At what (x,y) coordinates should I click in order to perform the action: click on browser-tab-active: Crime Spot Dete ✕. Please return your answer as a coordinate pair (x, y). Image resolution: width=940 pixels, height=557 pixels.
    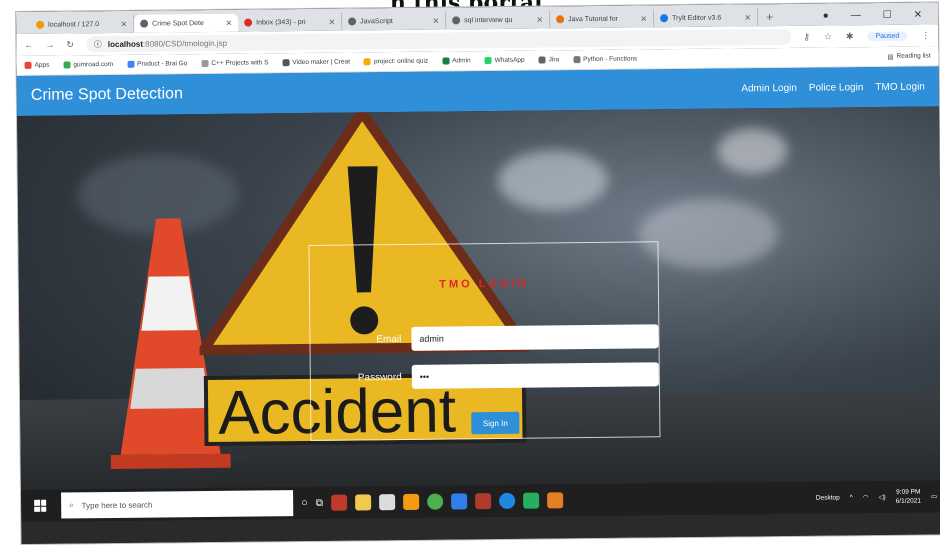
    Looking at the image, I should click on (186, 23).